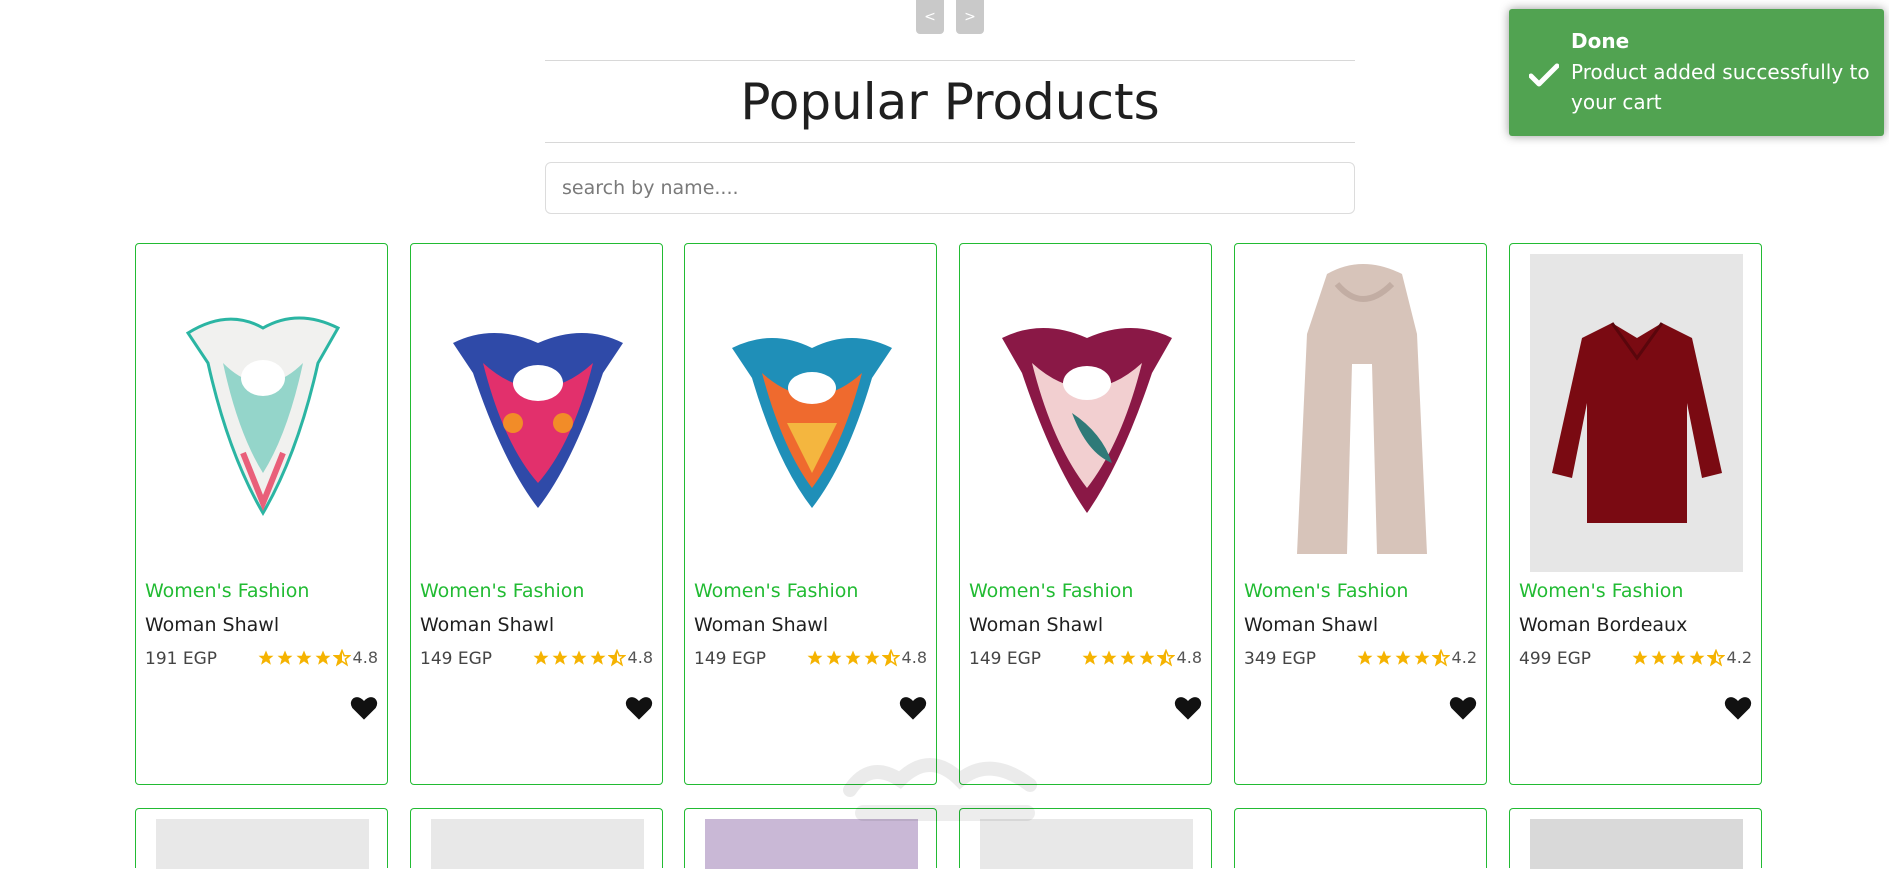 Image resolution: width=1889 pixels, height=869 pixels. I want to click on product-card: Women's Fashion Woman Shawl 191 EGP 4.8, so click(261, 514).